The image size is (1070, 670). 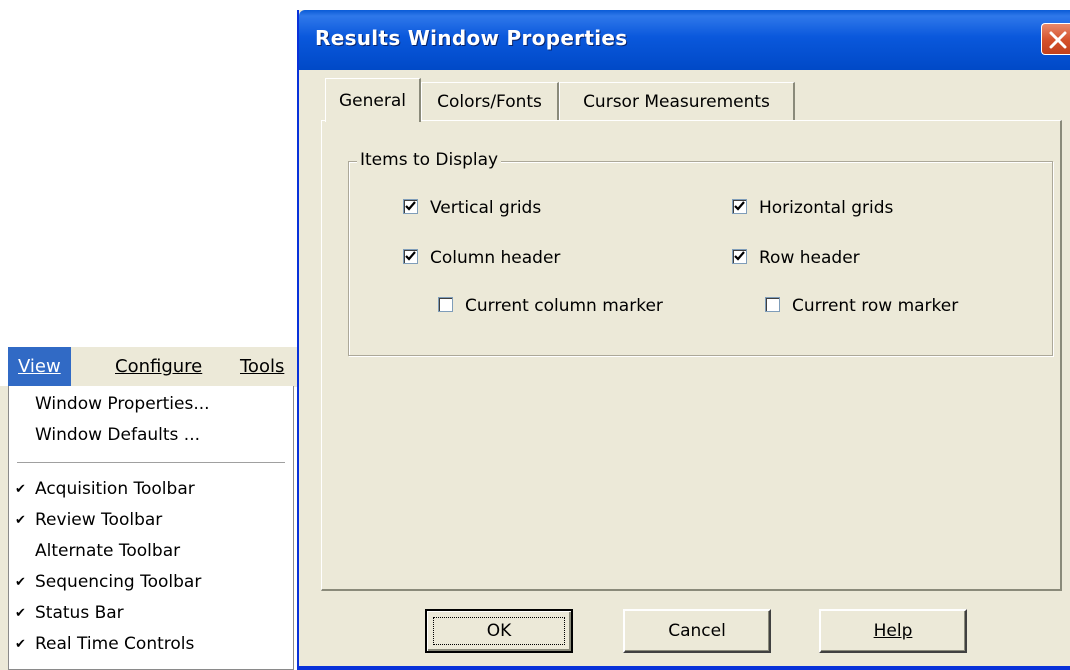 What do you see at coordinates (115, 489) in the screenshot?
I see `menu-item-label: Acquisition Toolbar` at bounding box center [115, 489].